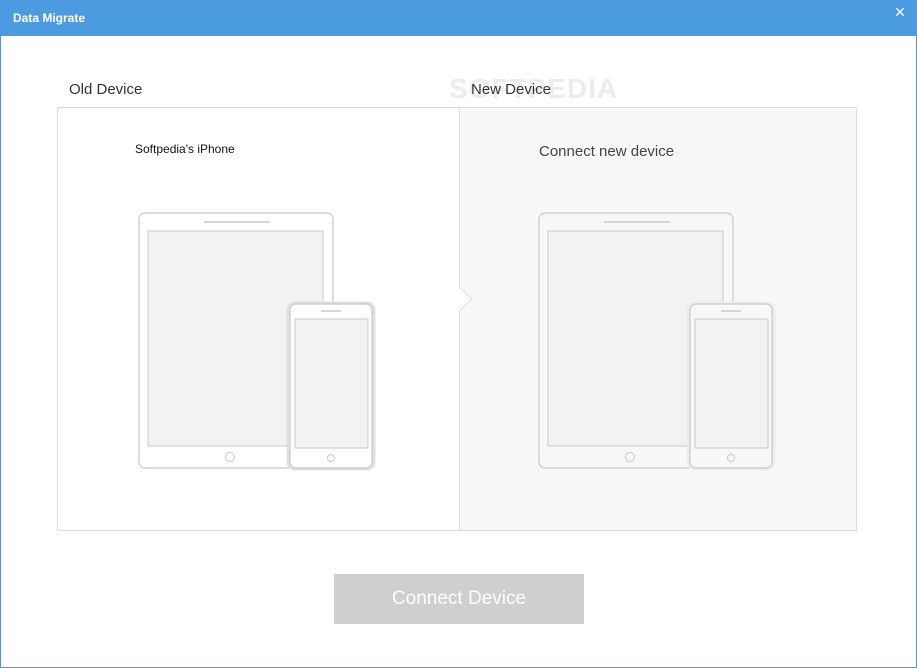 This screenshot has height=668, width=917. What do you see at coordinates (511, 89) in the screenshot?
I see `new-device-label: New Device` at bounding box center [511, 89].